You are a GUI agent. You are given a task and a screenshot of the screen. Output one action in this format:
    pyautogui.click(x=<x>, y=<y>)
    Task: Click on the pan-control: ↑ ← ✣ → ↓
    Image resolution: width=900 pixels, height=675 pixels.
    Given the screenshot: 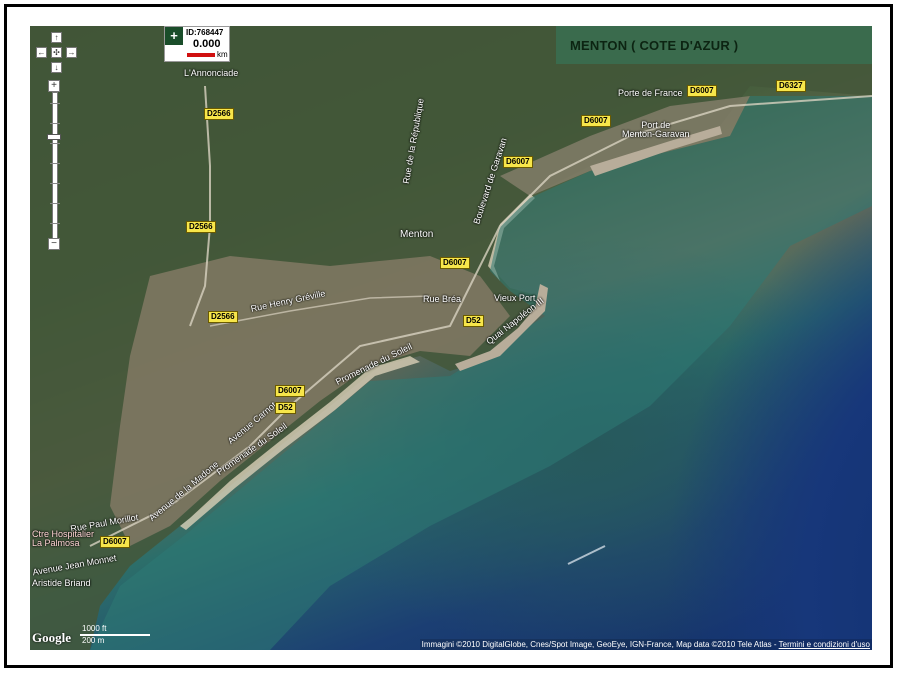 What is the action you would take?
    pyautogui.click(x=57, y=53)
    